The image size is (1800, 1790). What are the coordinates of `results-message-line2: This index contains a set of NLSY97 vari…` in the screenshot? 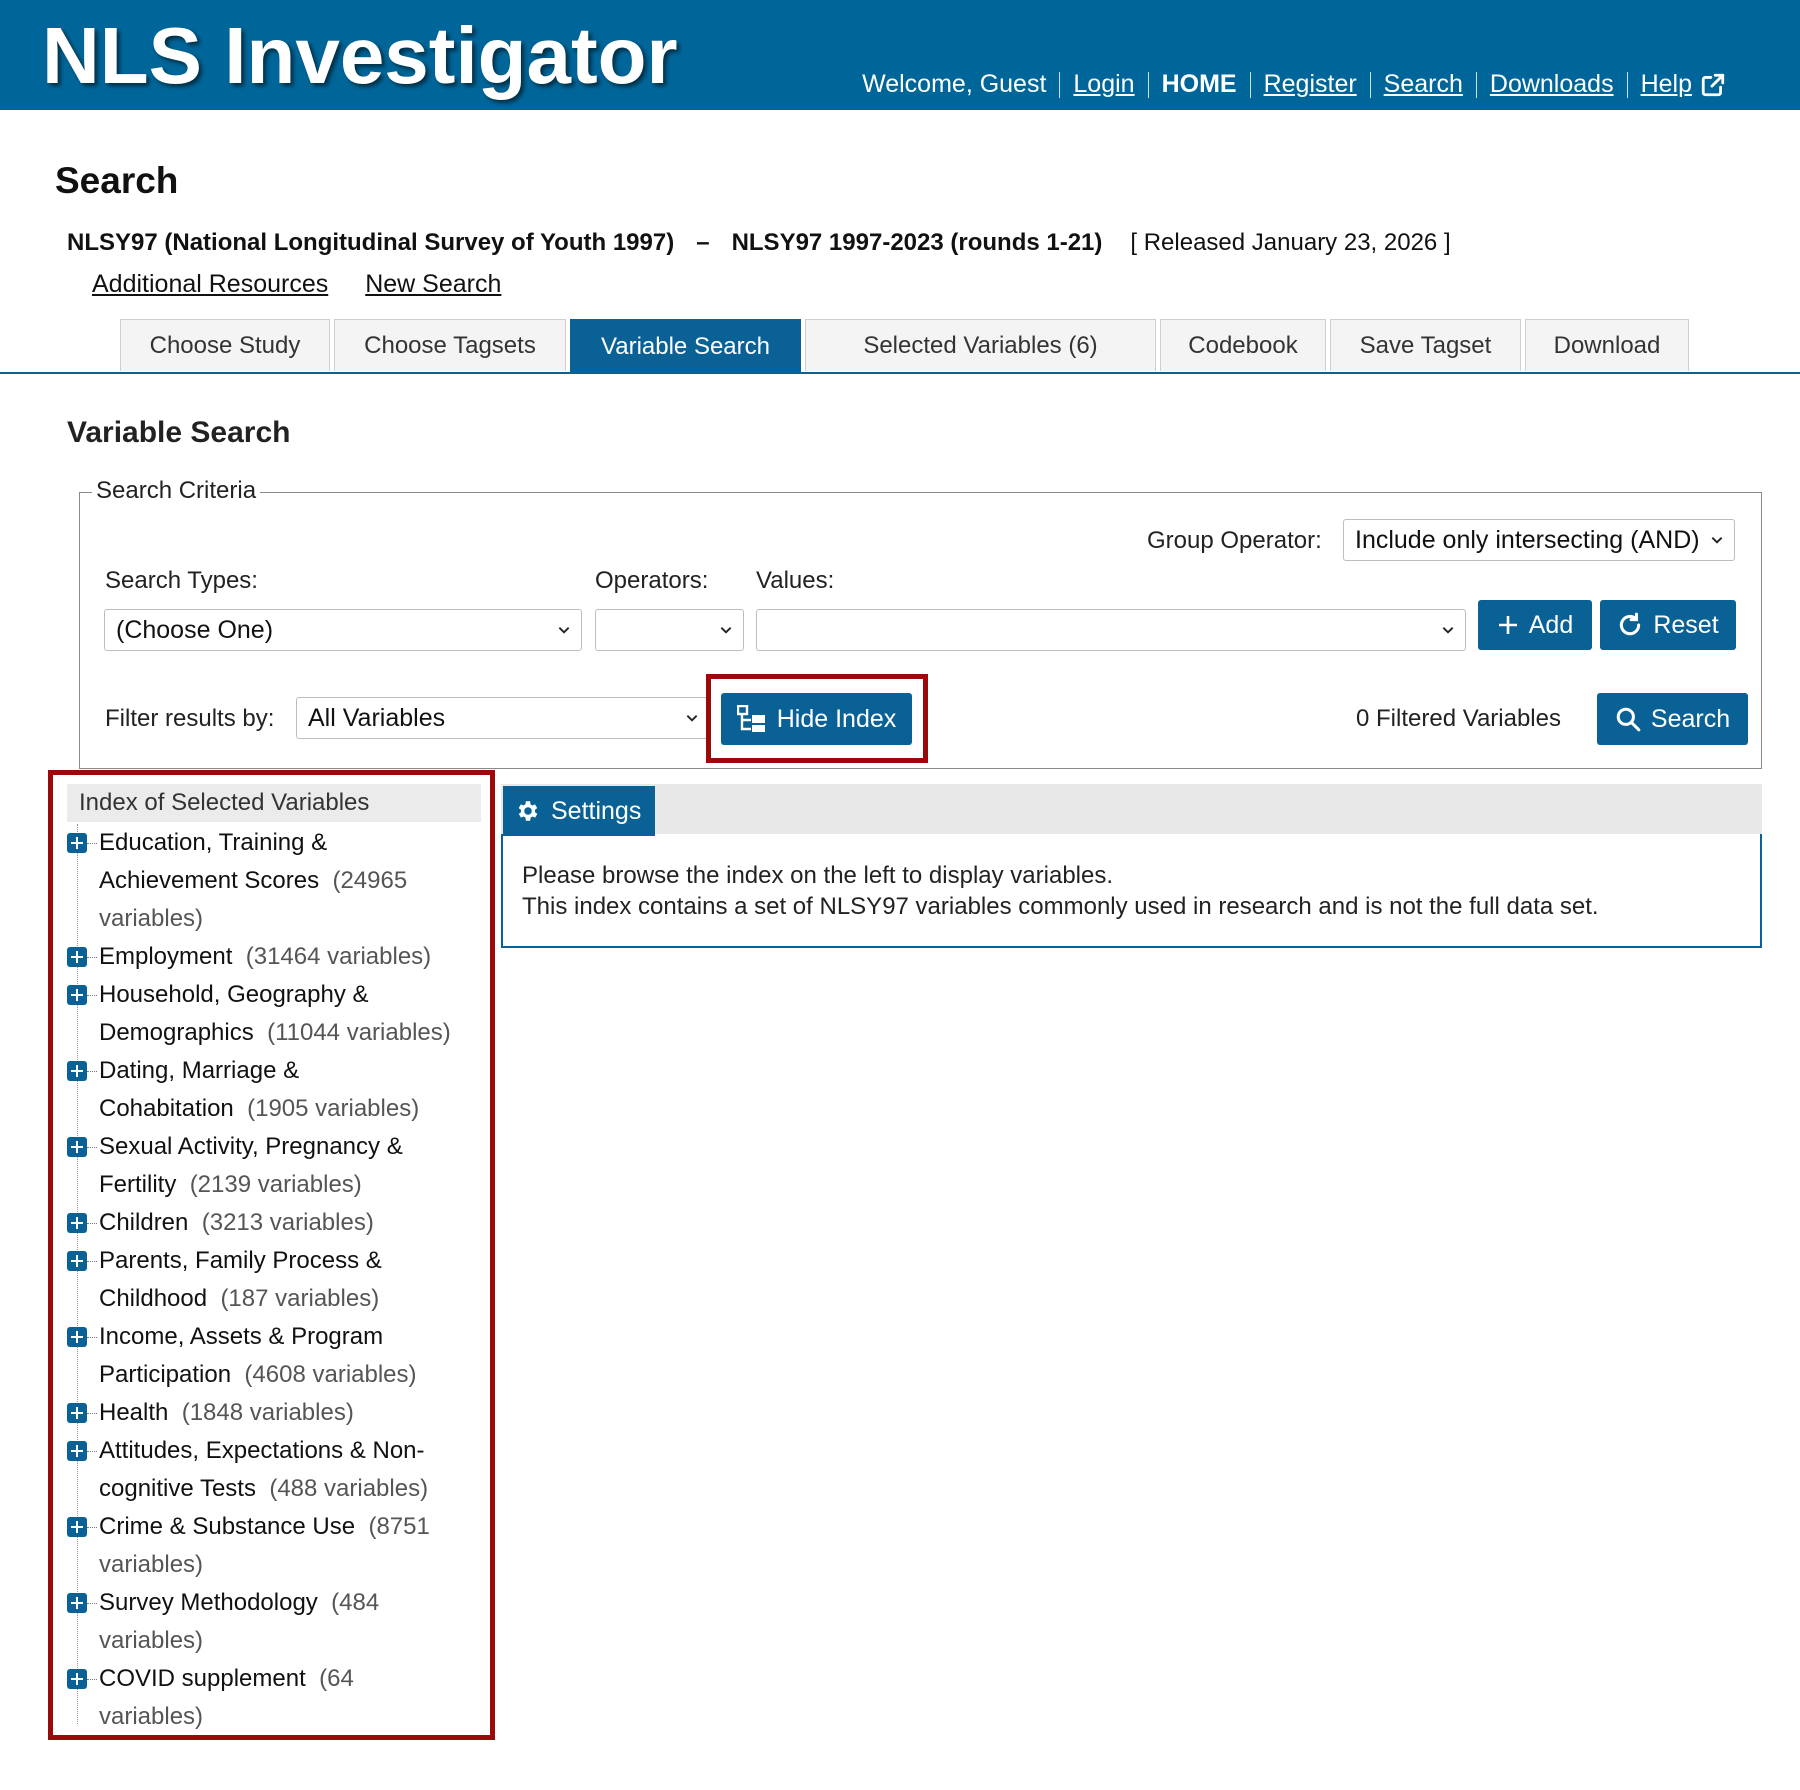 It's located at (1060, 906).